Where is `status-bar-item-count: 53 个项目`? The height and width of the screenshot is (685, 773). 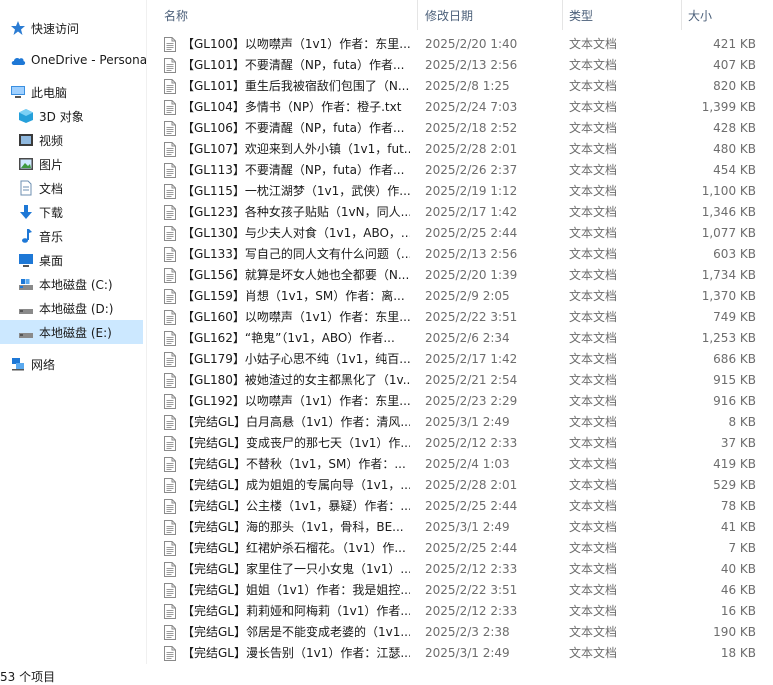
status-bar-item-count: 53 个项目 is located at coordinates (28, 677).